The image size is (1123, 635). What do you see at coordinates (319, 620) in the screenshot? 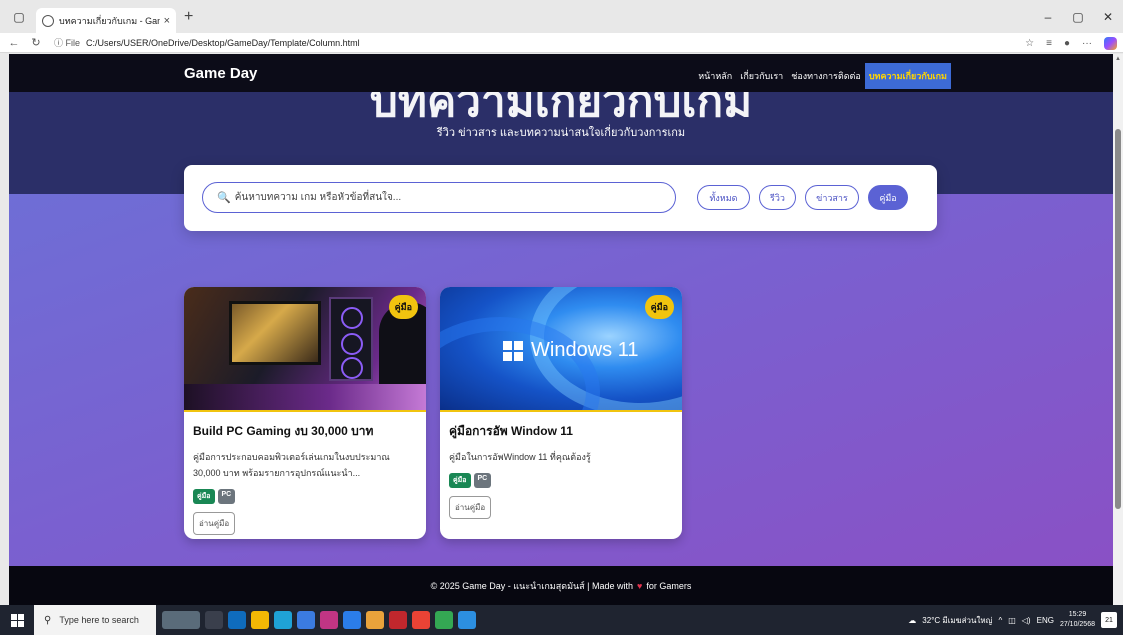
I see `taskbar-apps` at bounding box center [319, 620].